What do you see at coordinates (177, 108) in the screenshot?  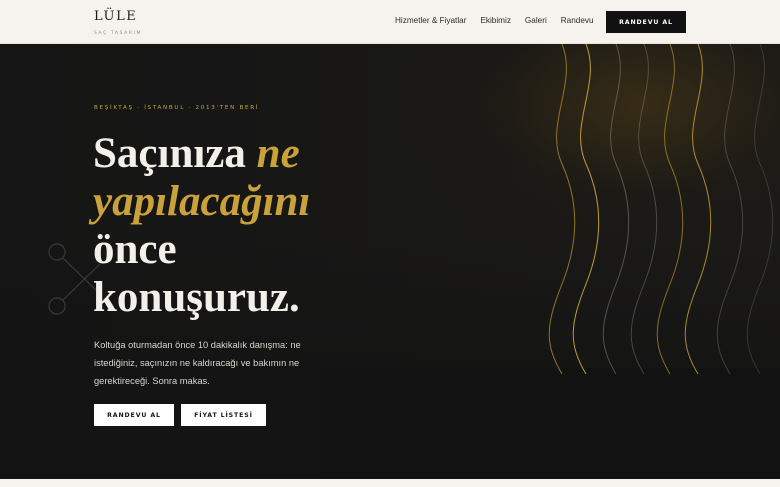 I see `hero-eyebrow: BEŞİKTAŞ · İSTANBUL · 2013'TEN BERİ` at bounding box center [177, 108].